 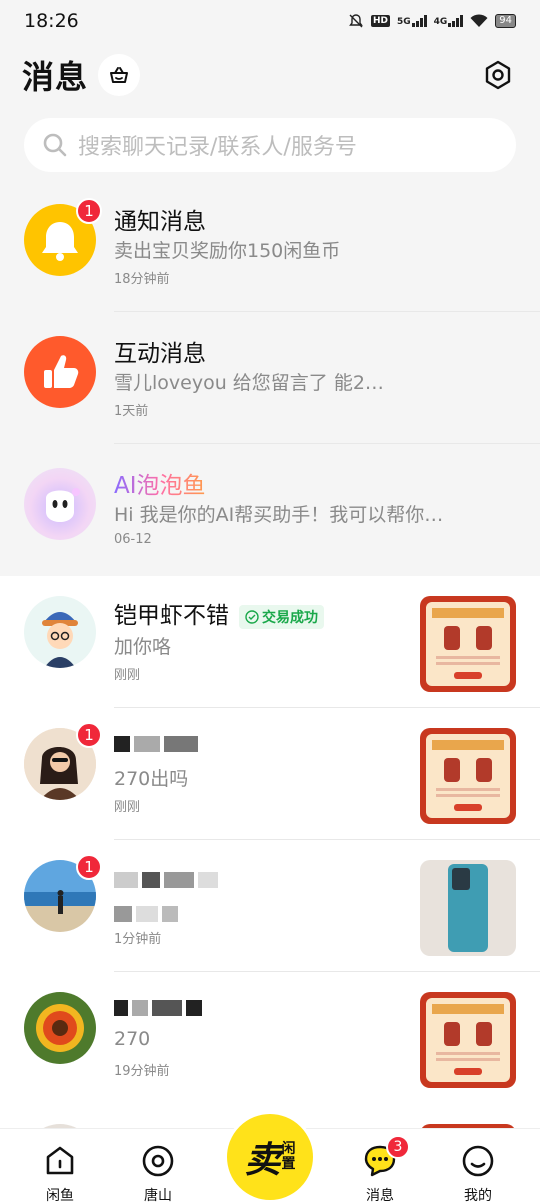 I want to click on nav-messages: 3 消息, so click(x=380, y=1166).